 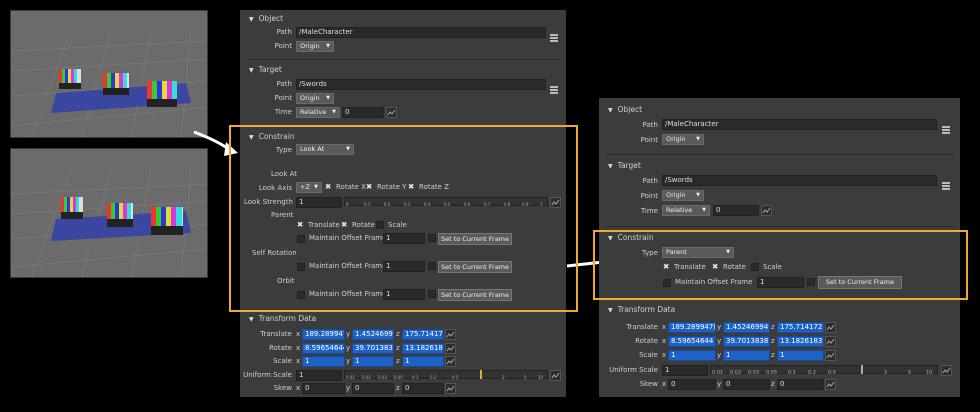 I want to click on object-point-label: Point, so click(x=649, y=140).